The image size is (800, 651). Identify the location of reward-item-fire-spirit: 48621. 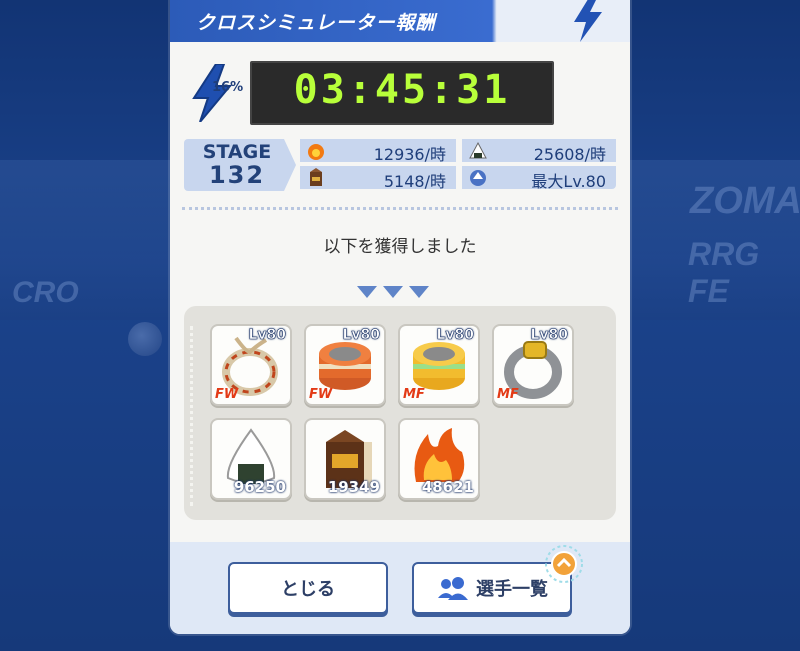
(439, 459).